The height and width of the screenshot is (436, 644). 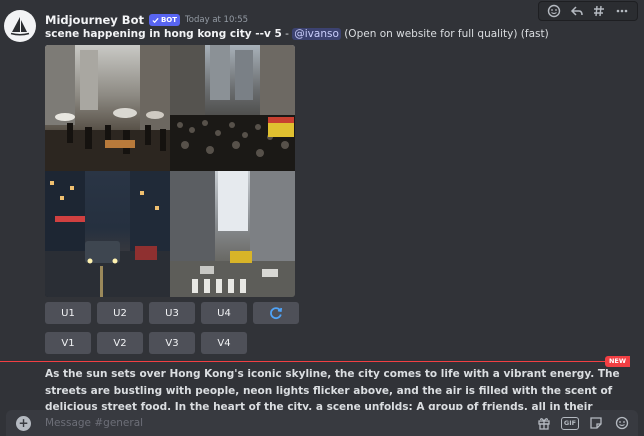 What do you see at coordinates (265, 423) in the screenshot?
I see `message-input` at bounding box center [265, 423].